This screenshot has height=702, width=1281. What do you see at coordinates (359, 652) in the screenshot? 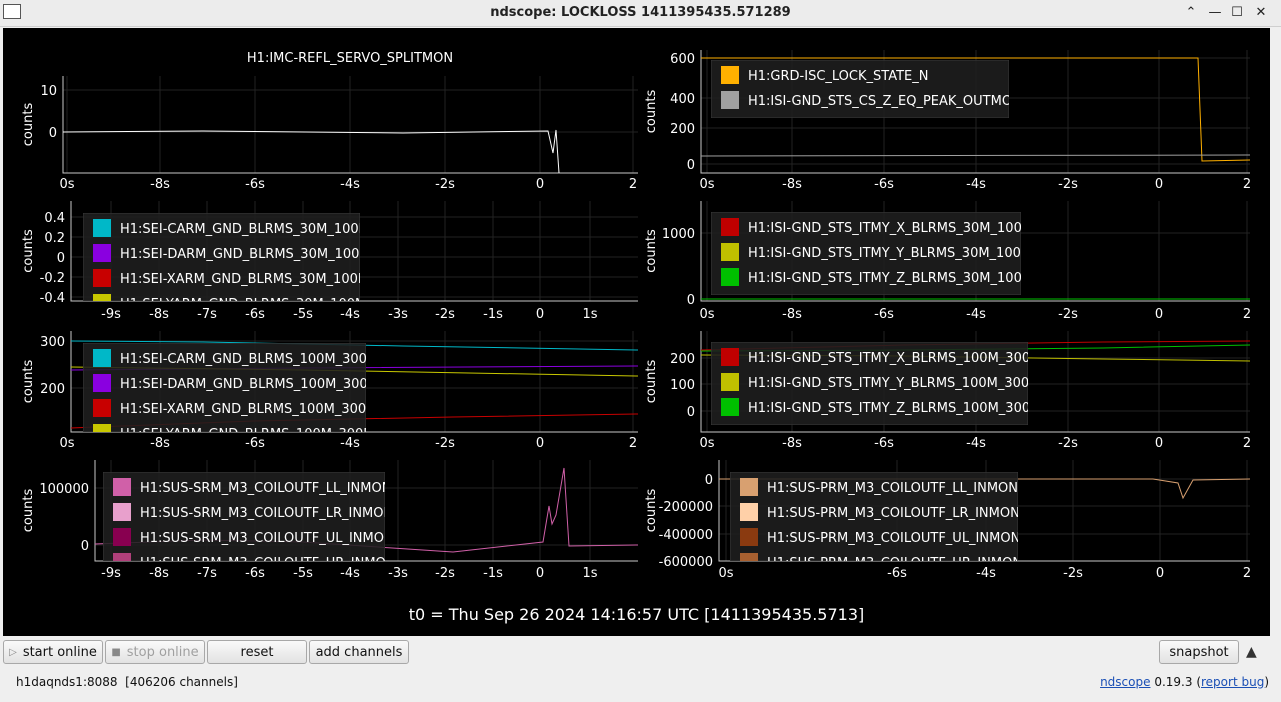
I see `add-channels-button: add channels` at bounding box center [359, 652].